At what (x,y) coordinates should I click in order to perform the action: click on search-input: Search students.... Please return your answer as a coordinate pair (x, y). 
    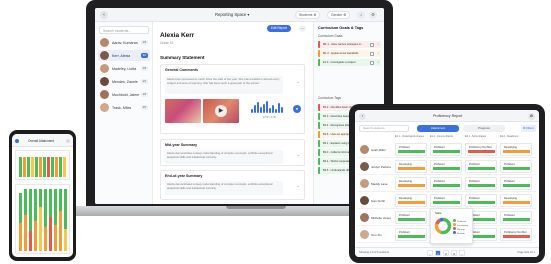
    Looking at the image, I should click on (124, 30).